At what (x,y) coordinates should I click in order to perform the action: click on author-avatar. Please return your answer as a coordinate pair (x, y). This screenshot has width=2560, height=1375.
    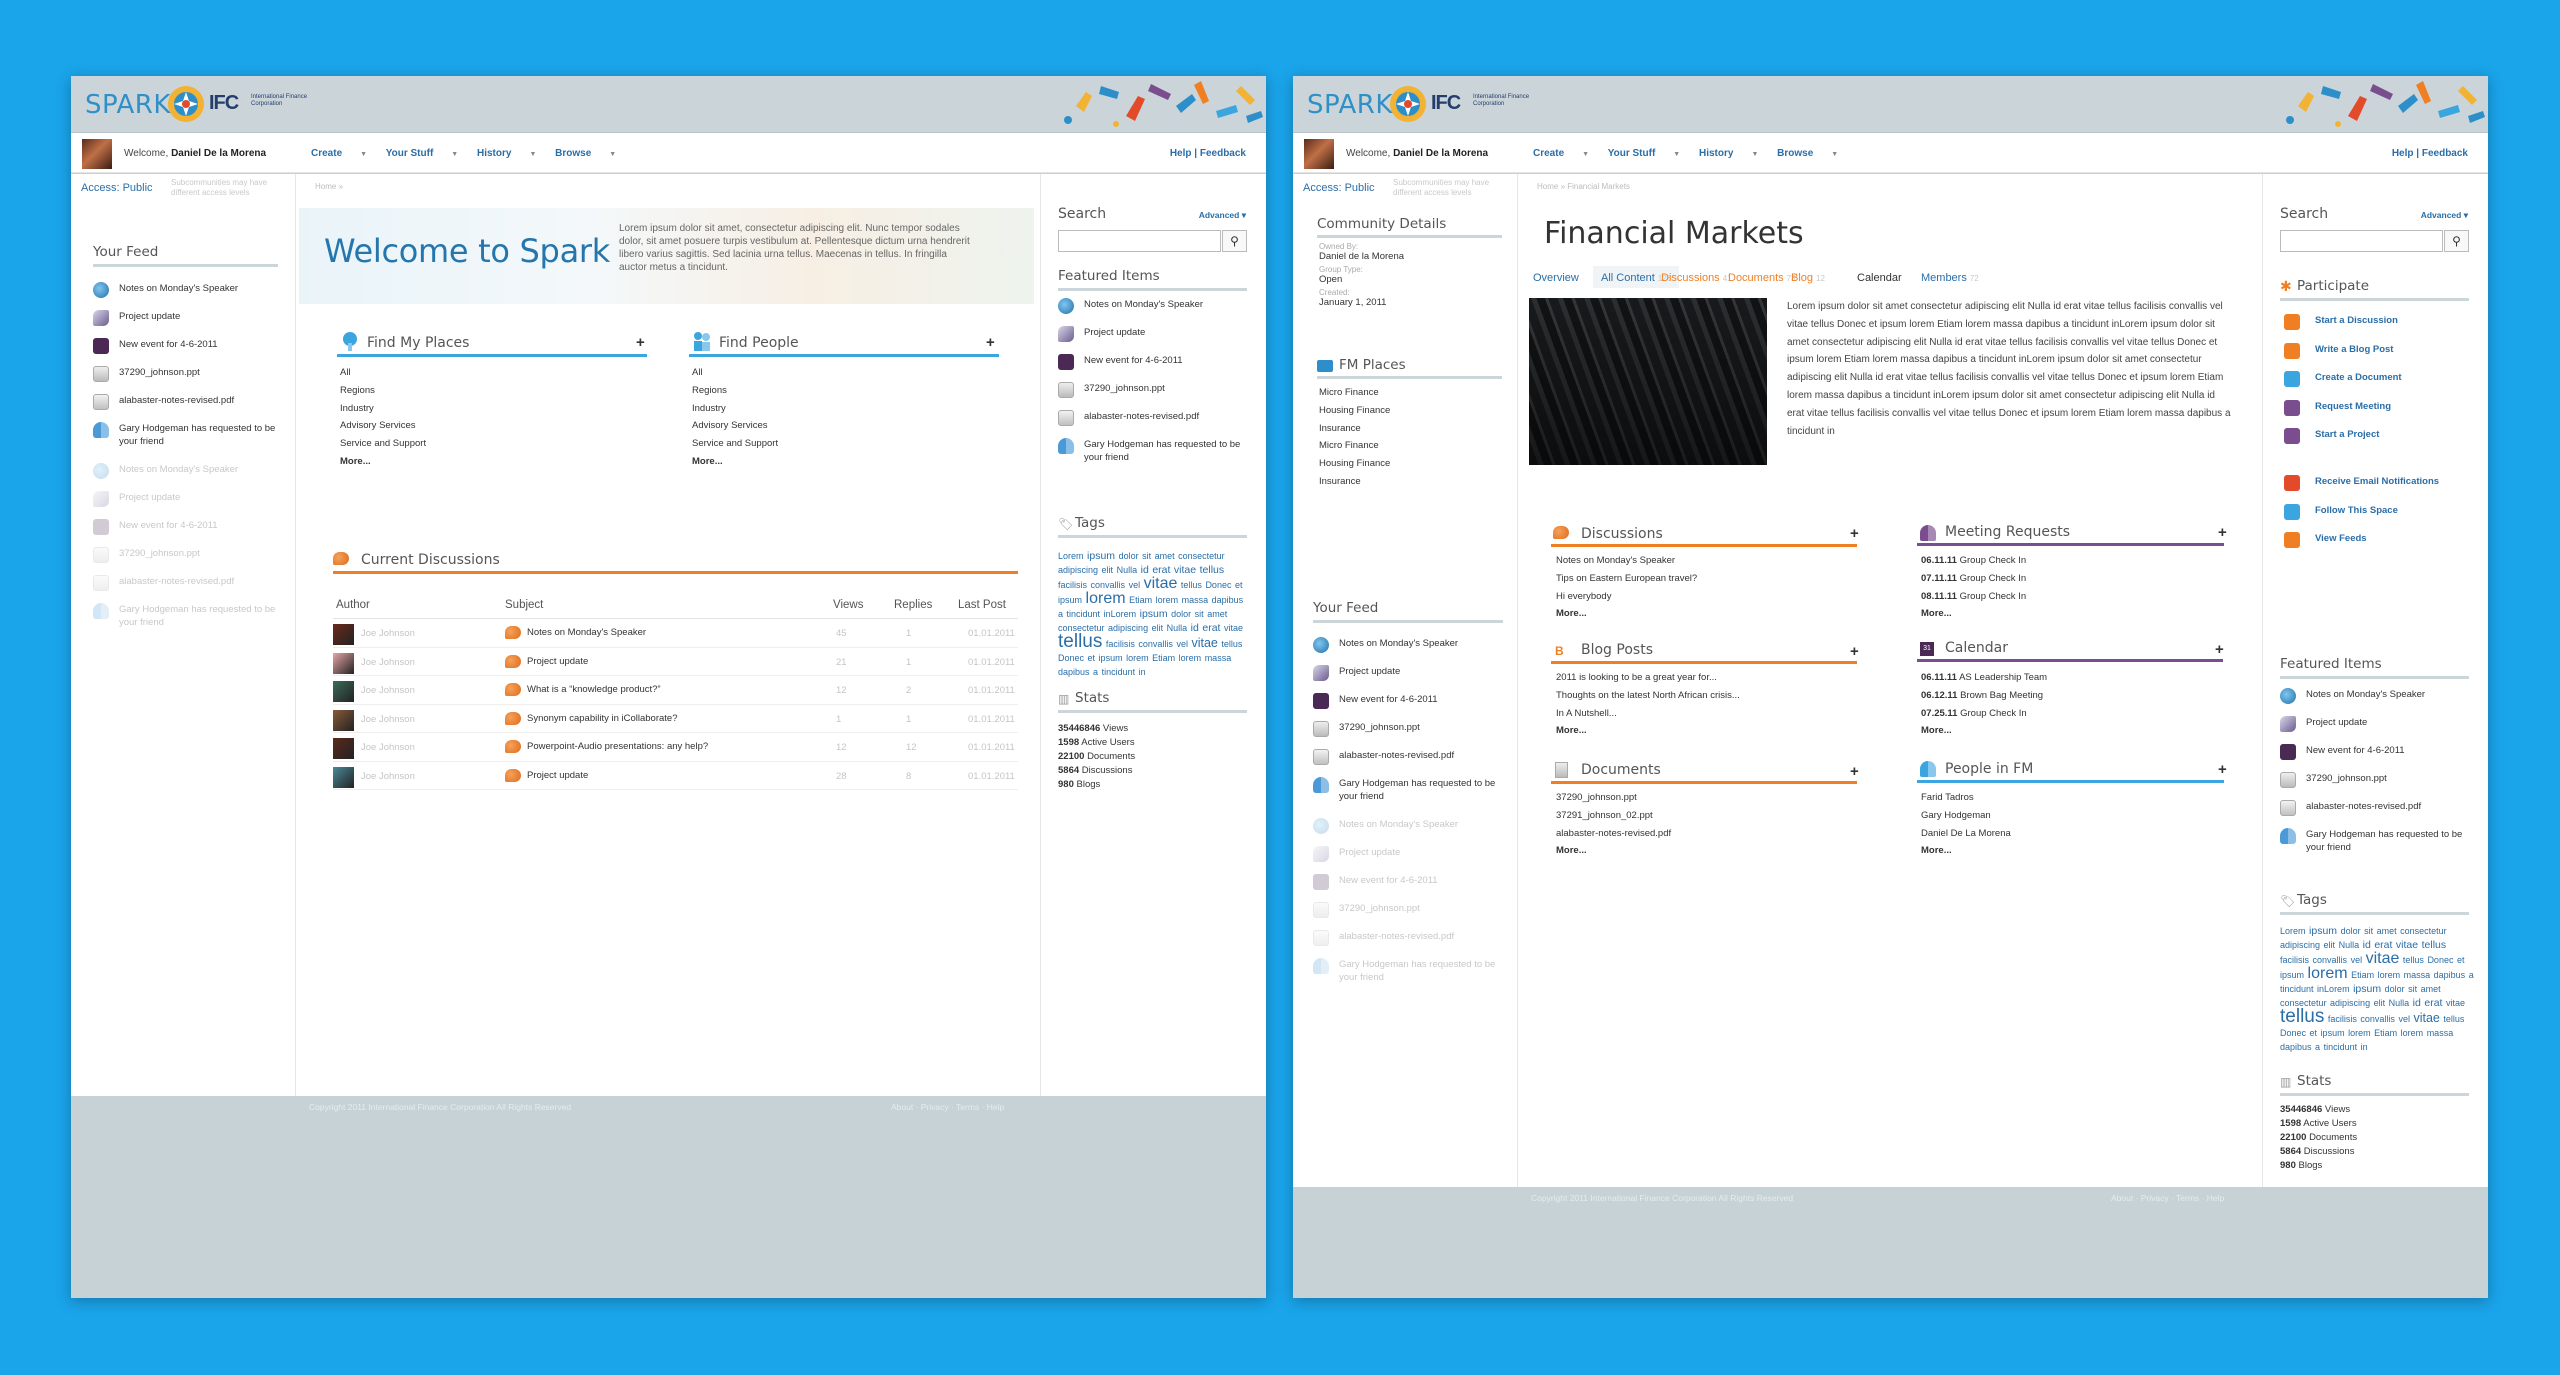
    Looking at the image, I should click on (343, 720).